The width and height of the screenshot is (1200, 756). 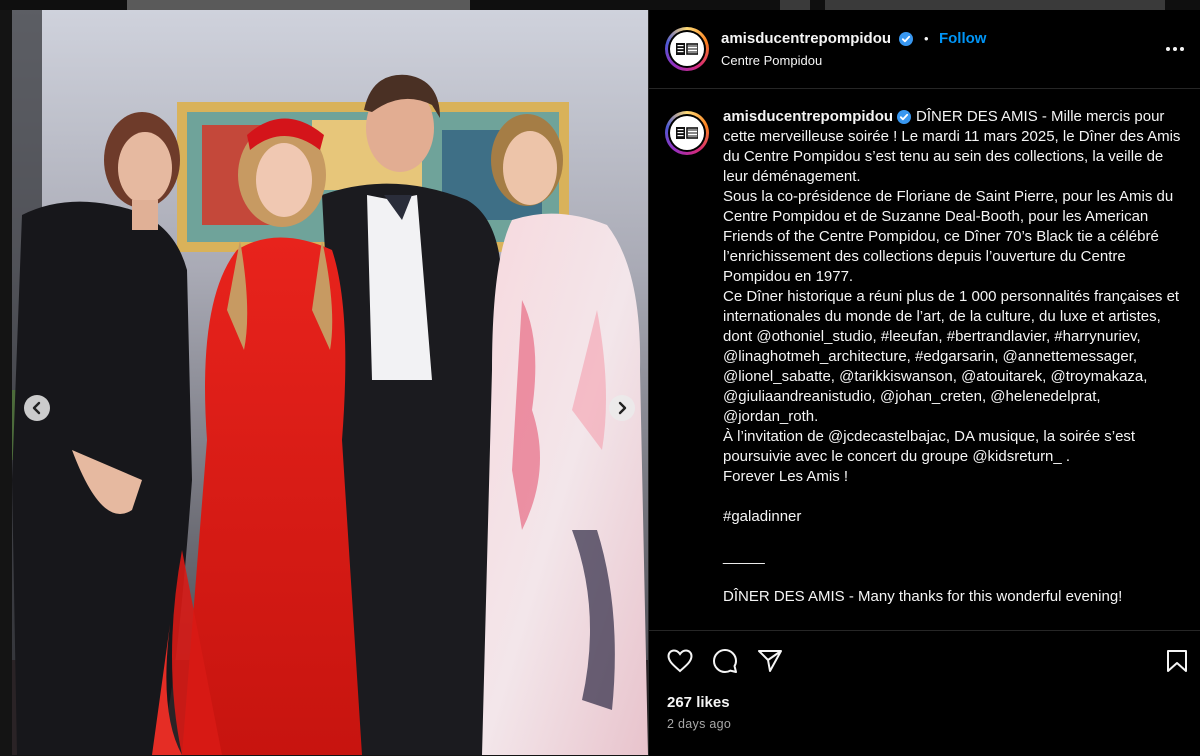 I want to click on follow-button: Follow, so click(x=963, y=38).